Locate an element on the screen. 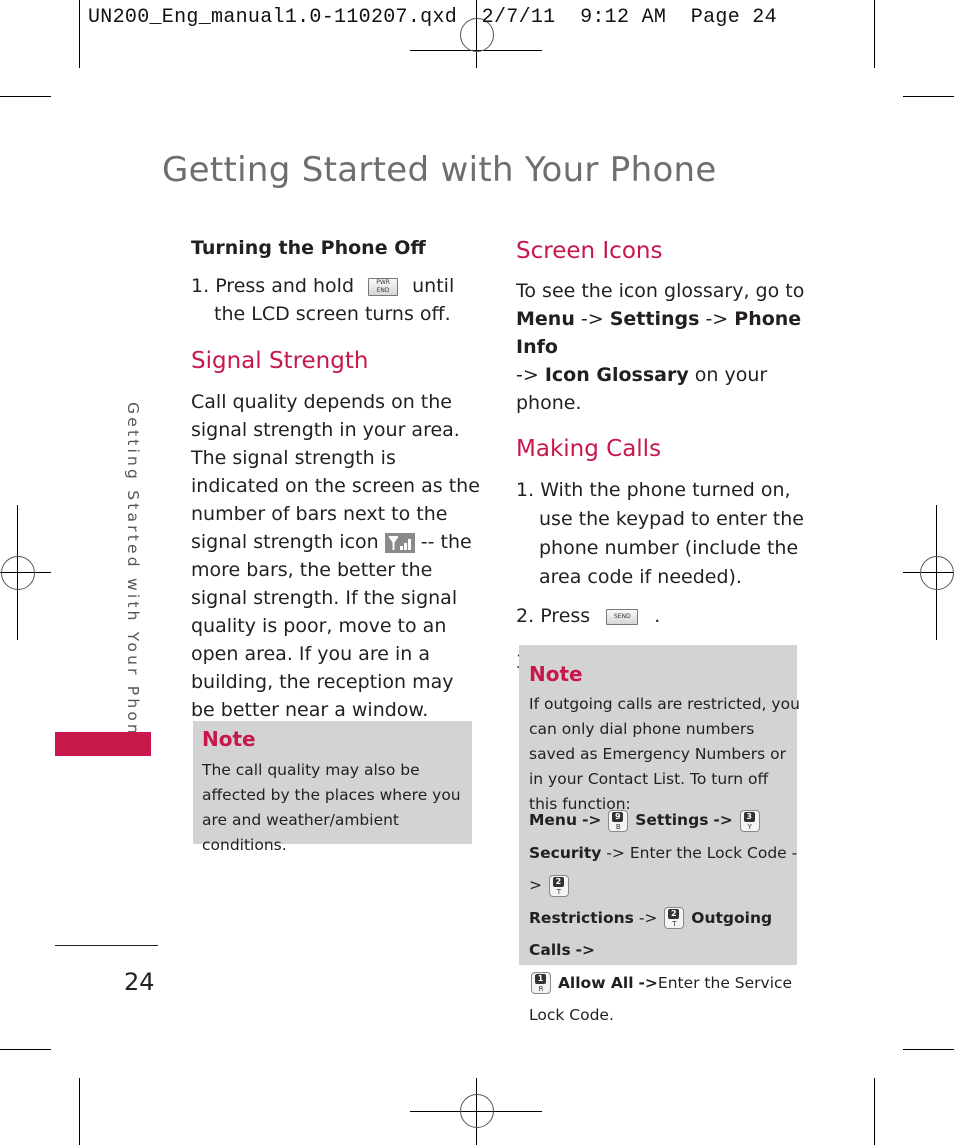 The height and width of the screenshot is (1145, 954). step-text: Press is located at coordinates (565, 616).